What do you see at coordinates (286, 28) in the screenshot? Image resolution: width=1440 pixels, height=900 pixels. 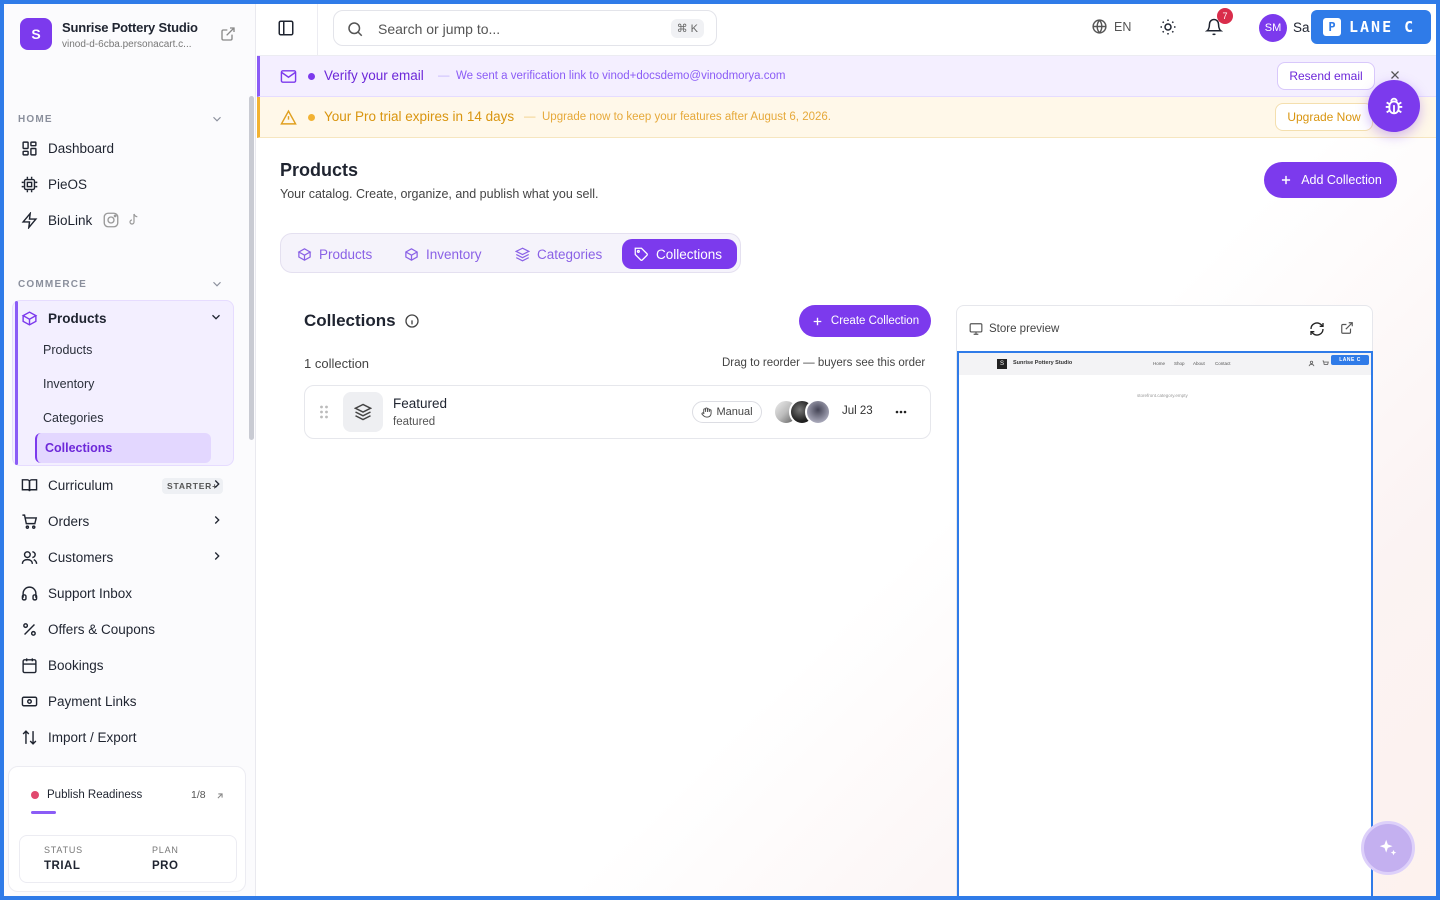 I see `sidebar-toggle-icon` at bounding box center [286, 28].